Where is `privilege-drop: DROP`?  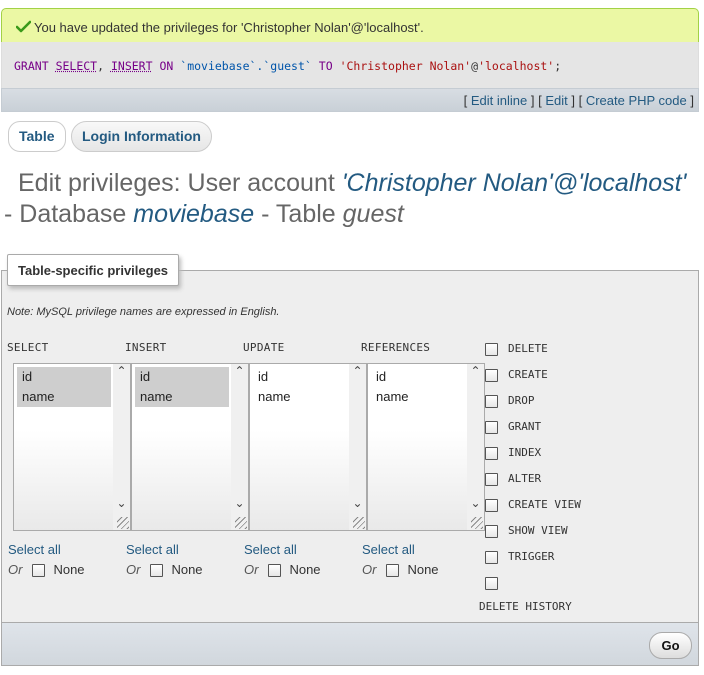
privilege-drop: DROP is located at coordinates (510, 401).